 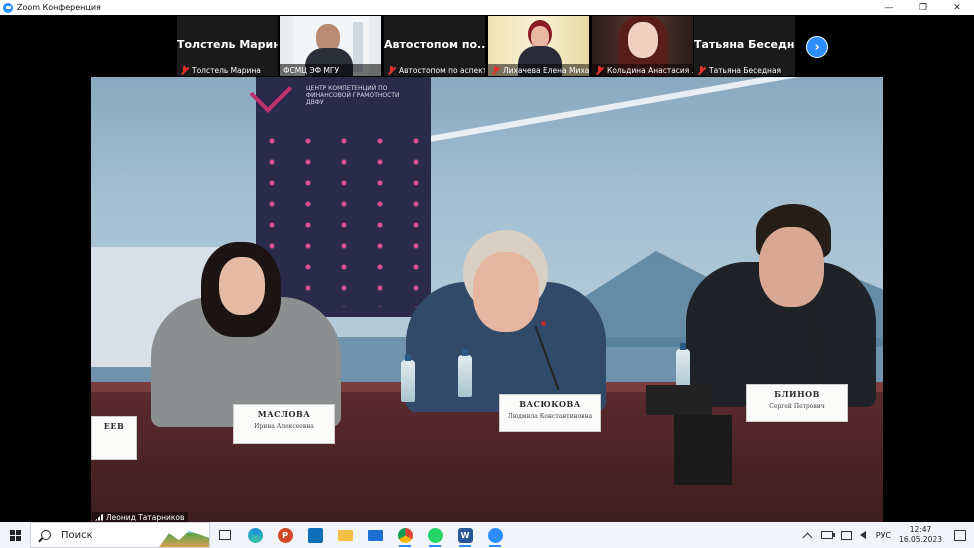 What do you see at coordinates (920, 529) in the screenshot?
I see `clock-time: 12:47` at bounding box center [920, 529].